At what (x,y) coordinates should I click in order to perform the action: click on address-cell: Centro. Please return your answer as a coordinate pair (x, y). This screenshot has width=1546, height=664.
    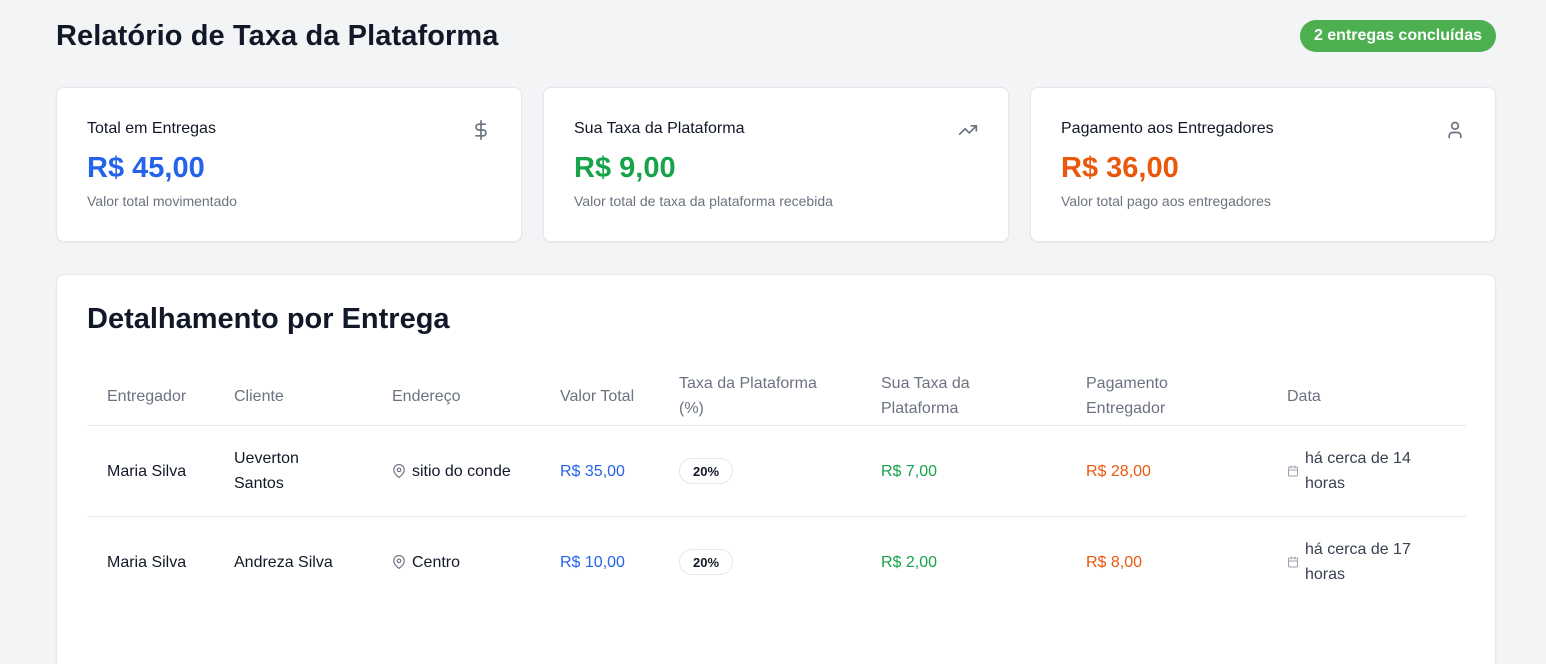
    Looking at the image, I should click on (456, 562).